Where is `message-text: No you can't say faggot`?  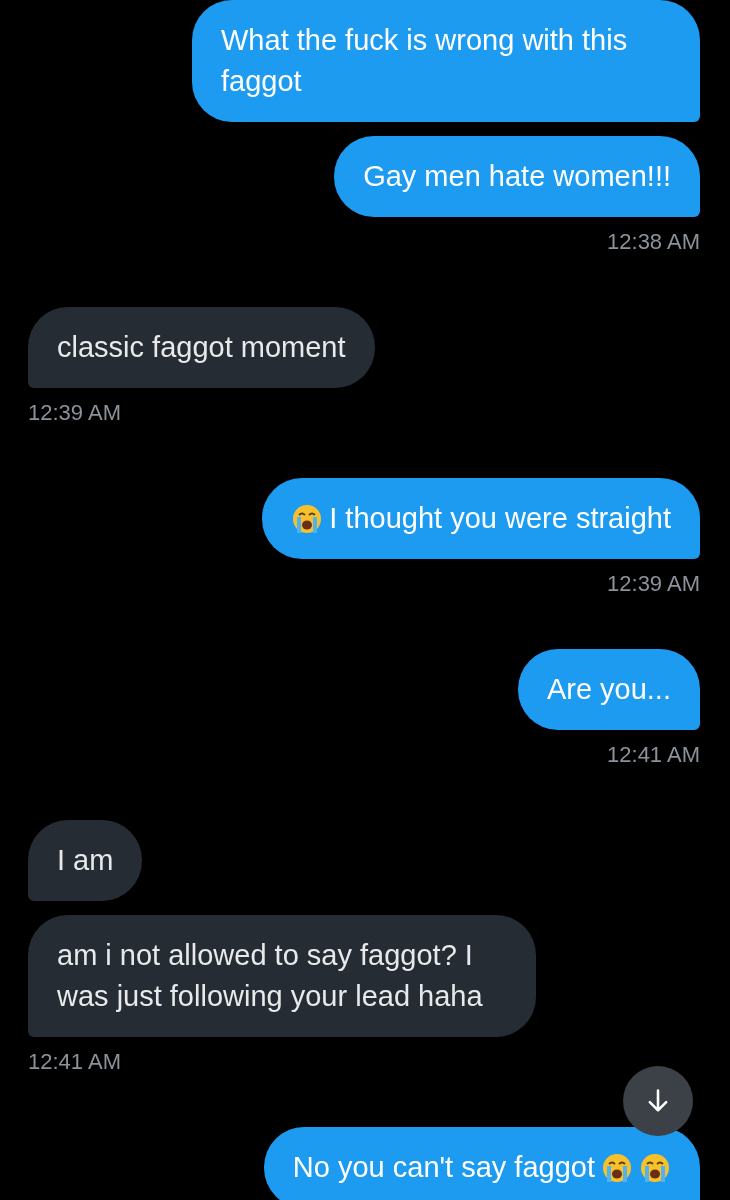
message-text: No you can't say faggot is located at coordinates (443, 1167).